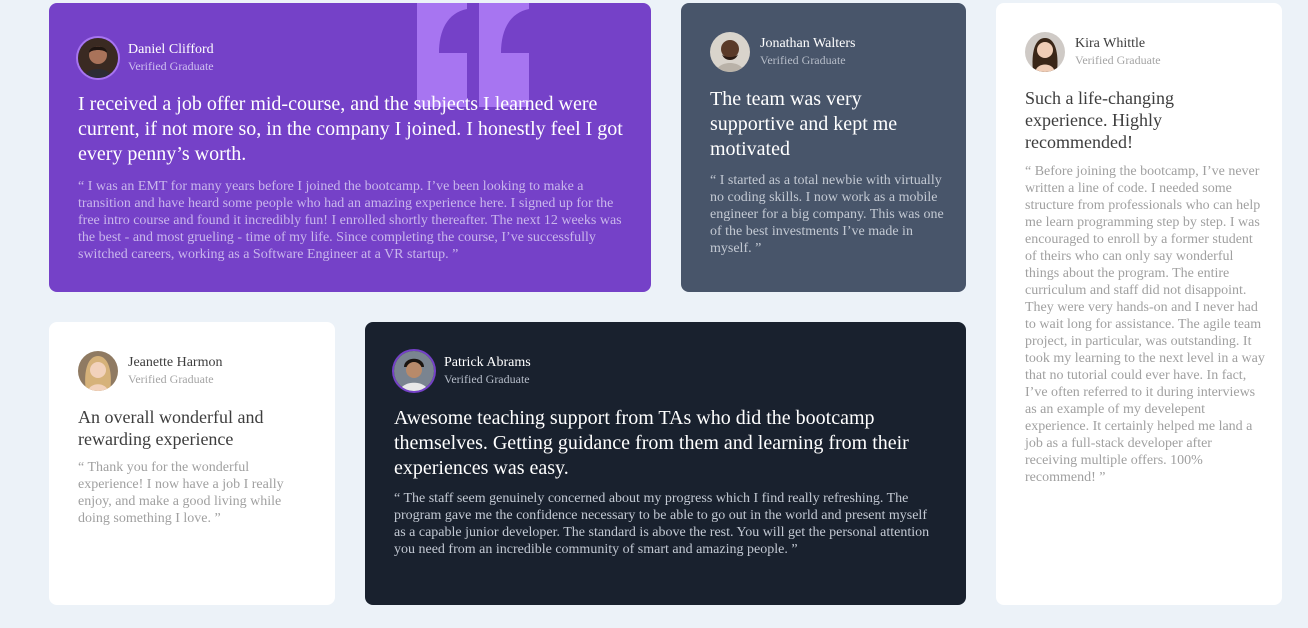 The height and width of the screenshot is (628, 1308). Describe the element at coordinates (782, 52) in the screenshot. I see `author: Jonathan Walters Verified Graduate` at that location.